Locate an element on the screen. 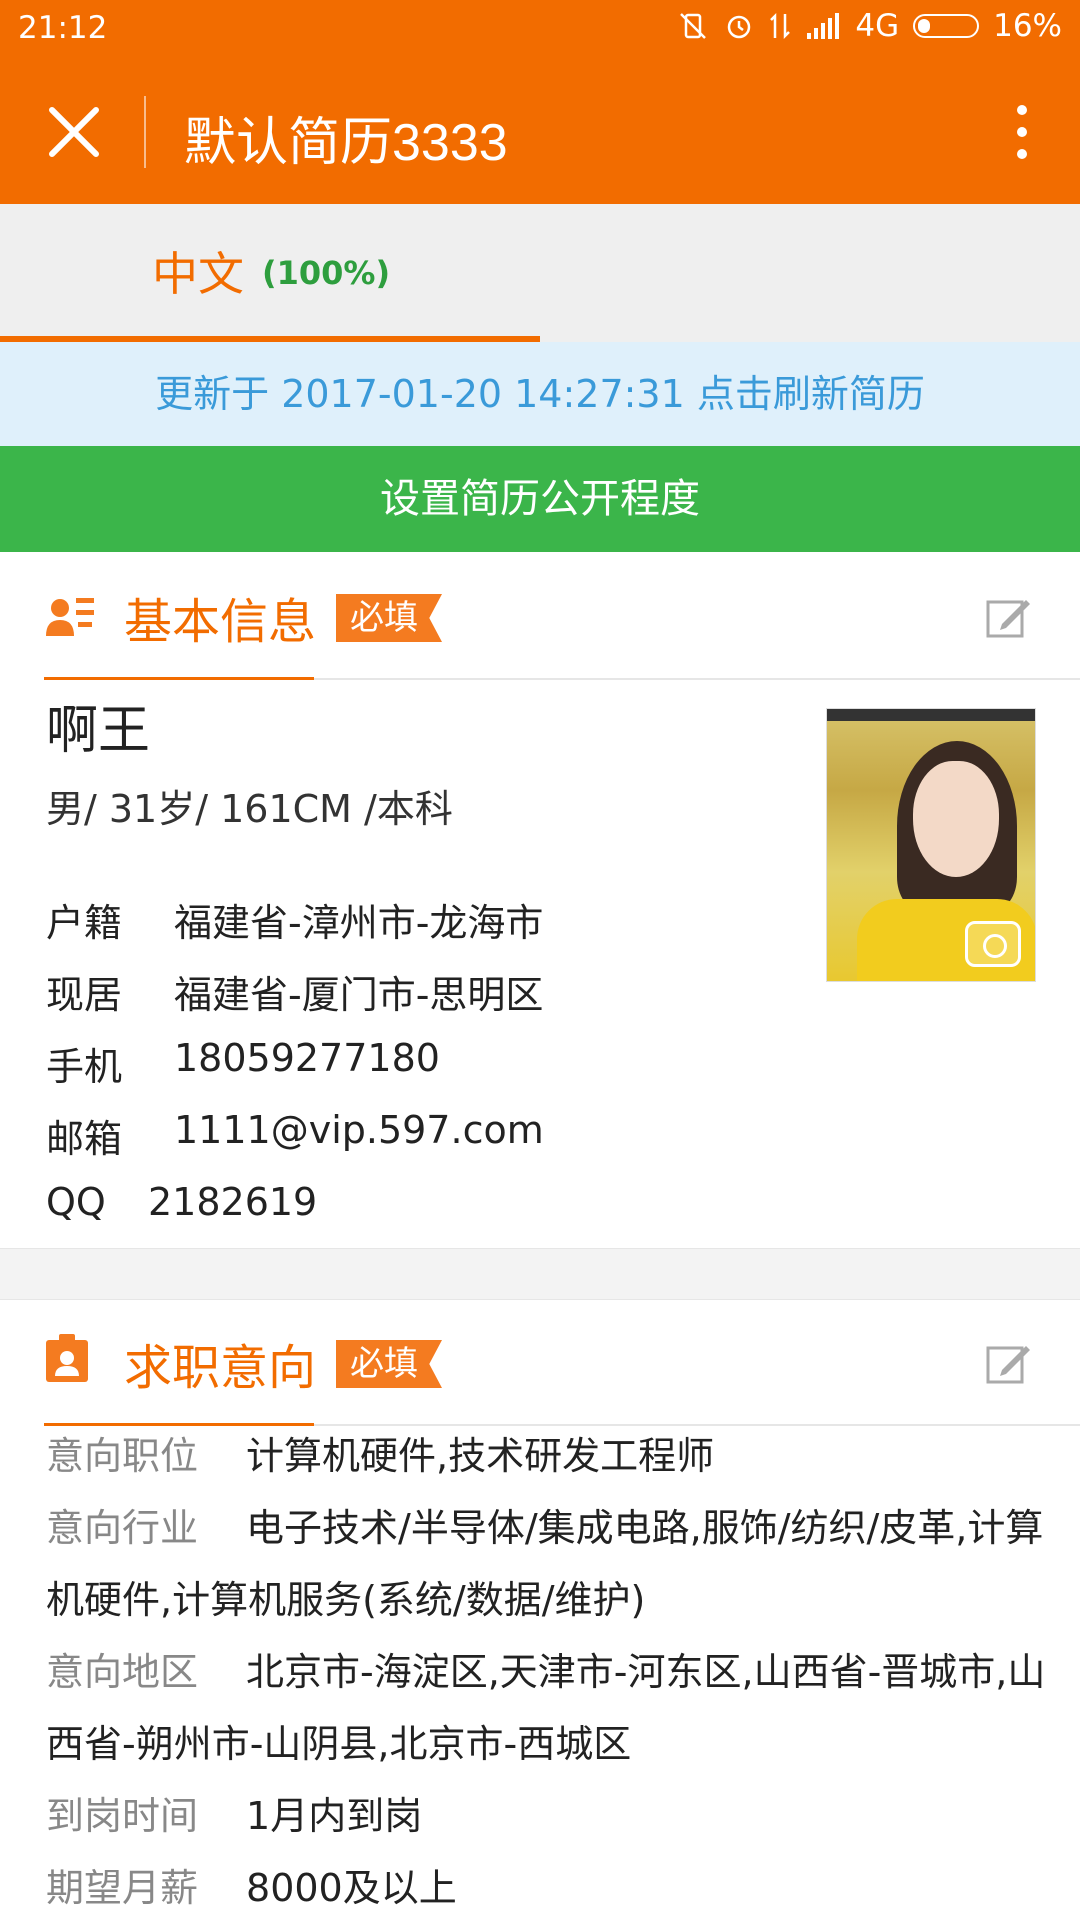  set-privacy-button: 设置简历公开程度 is located at coordinates (540, 499).